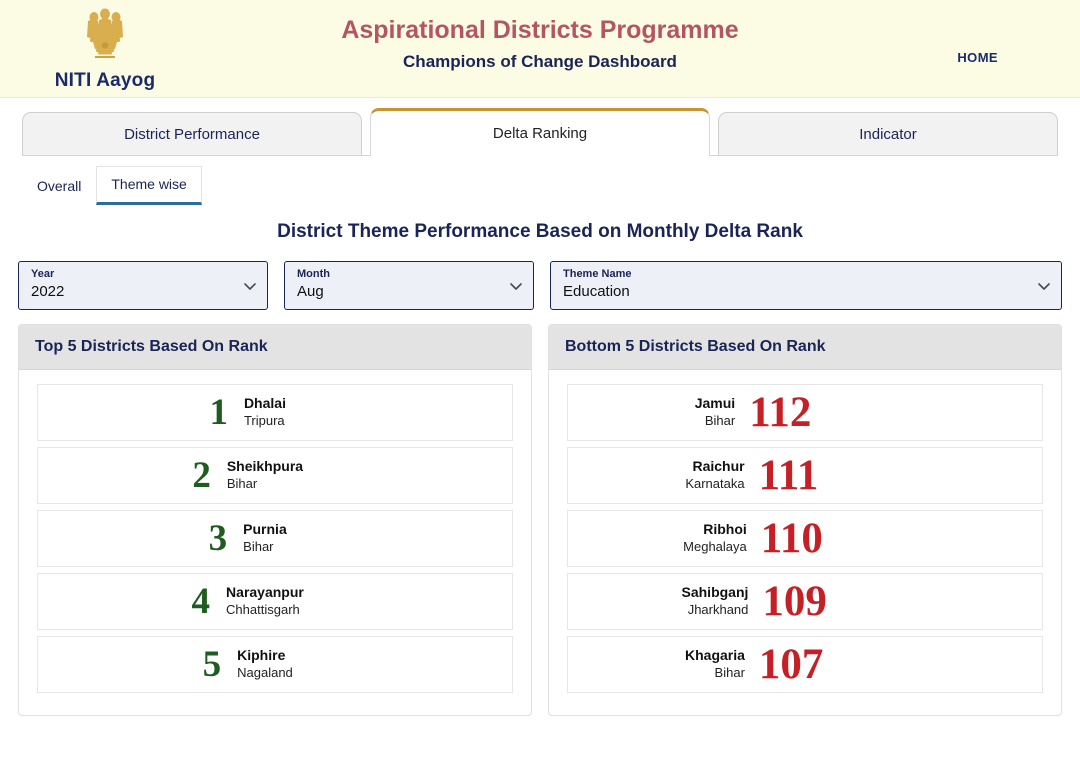 This screenshot has width=1080, height=760. I want to click on table-row: 4 Narayanpur Chhattisgarh, so click(275, 601).